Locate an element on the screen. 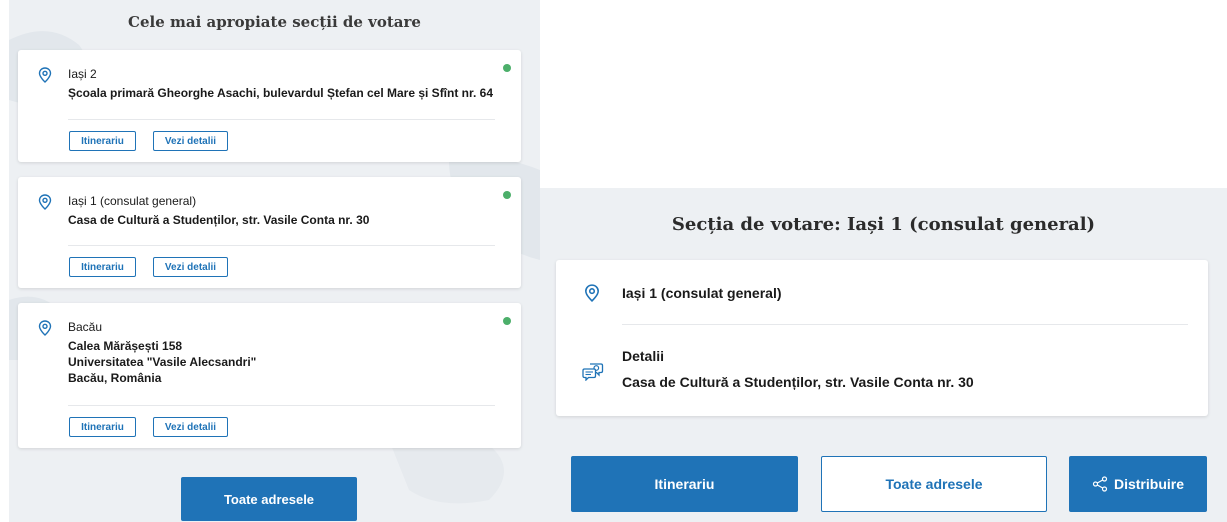 This screenshot has height=522, width=1227. share-label: Distribuire is located at coordinates (1148, 484).